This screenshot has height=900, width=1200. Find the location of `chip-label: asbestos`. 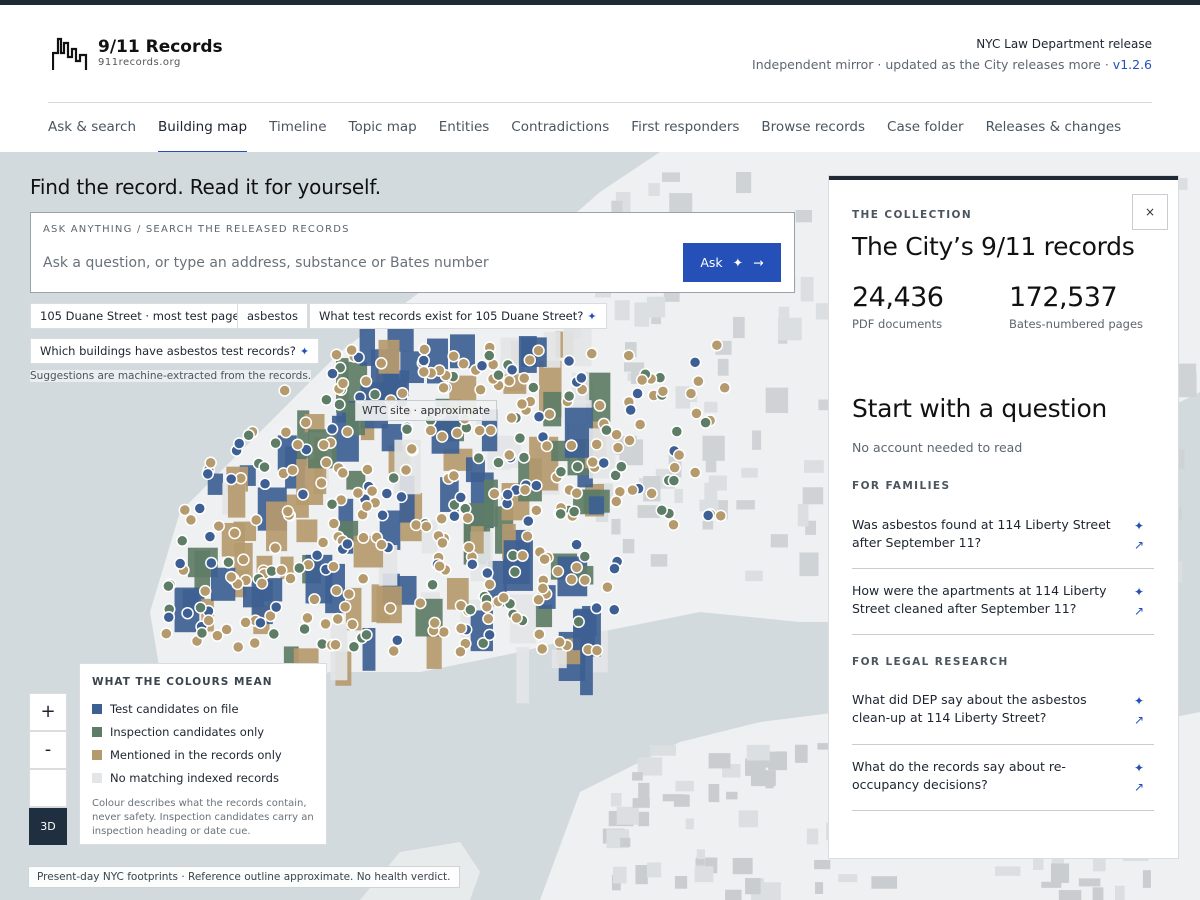

chip-label: asbestos is located at coordinates (272, 316).